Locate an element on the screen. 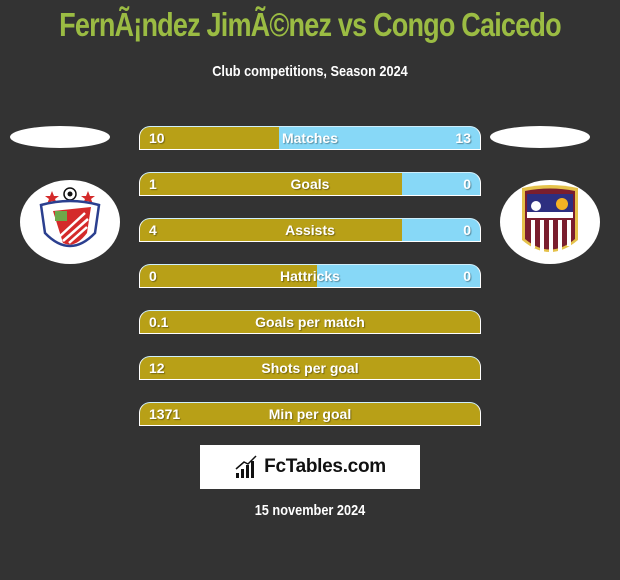  right-team-name-placeholder is located at coordinates (540, 137).